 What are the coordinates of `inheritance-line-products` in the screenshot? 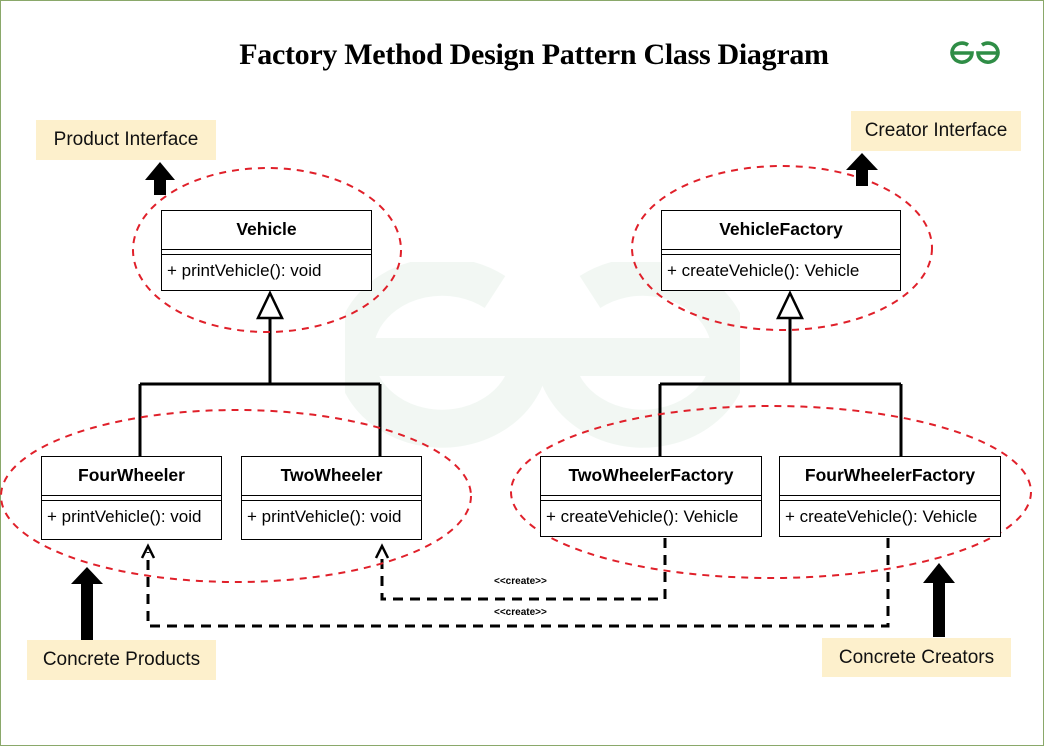 It's located at (260, 388).